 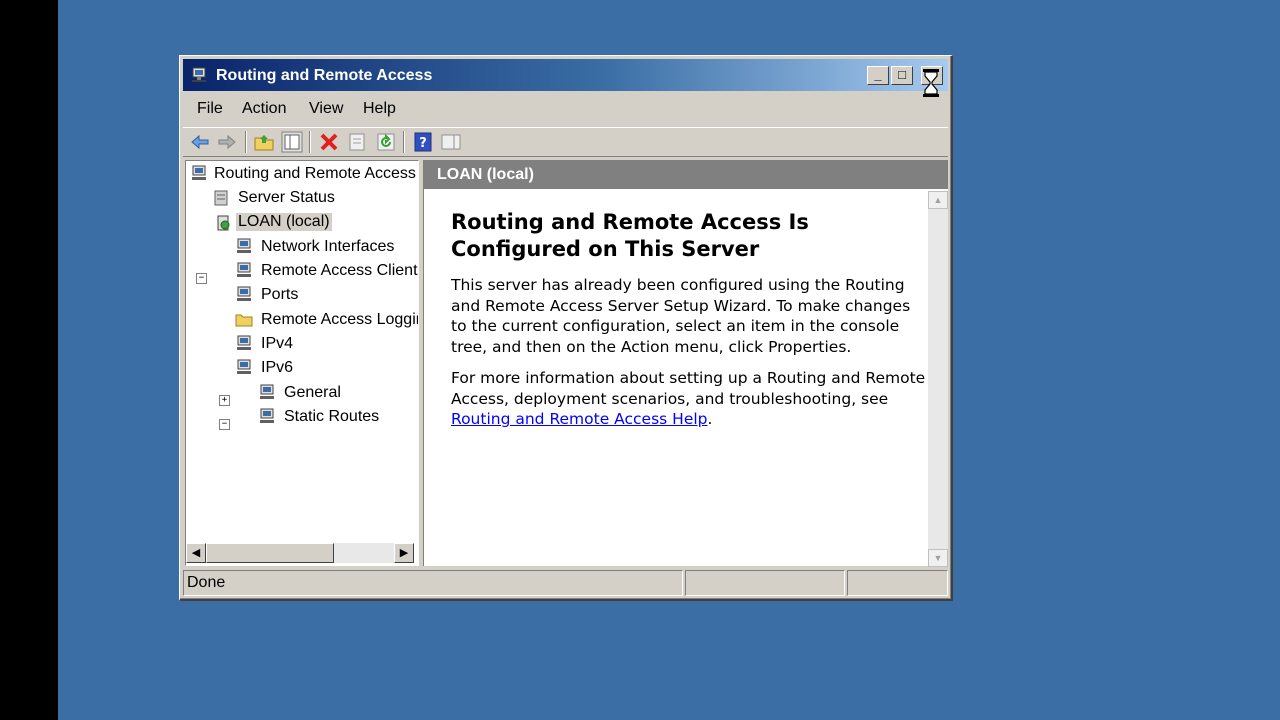 I want to click on details-vertical-scrollbar: ▲ ▼, so click(x=938, y=379).